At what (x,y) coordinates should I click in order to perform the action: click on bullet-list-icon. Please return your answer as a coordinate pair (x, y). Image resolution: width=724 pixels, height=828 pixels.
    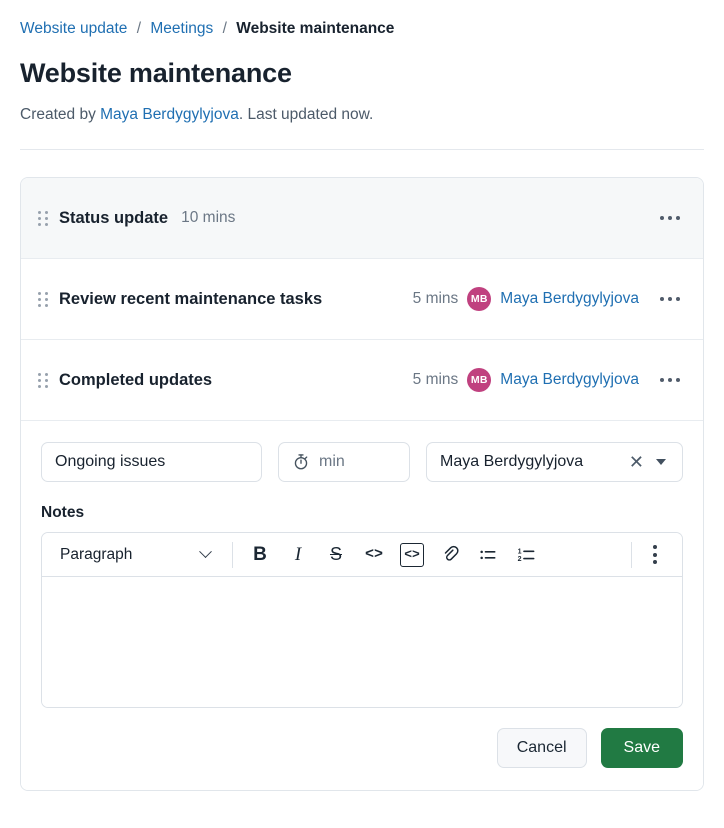
    Looking at the image, I should click on (488, 555).